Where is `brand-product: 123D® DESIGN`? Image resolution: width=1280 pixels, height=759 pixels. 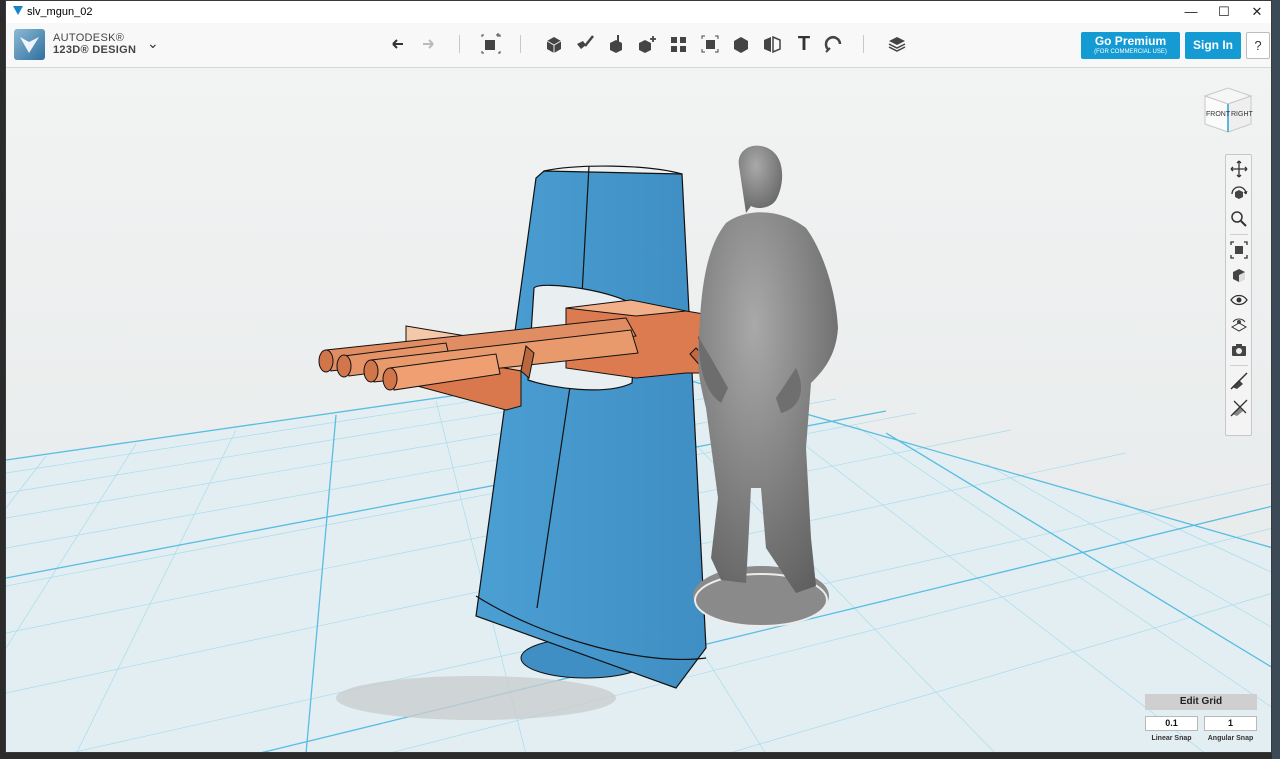
brand-product: 123D® DESIGN is located at coordinates (95, 50).